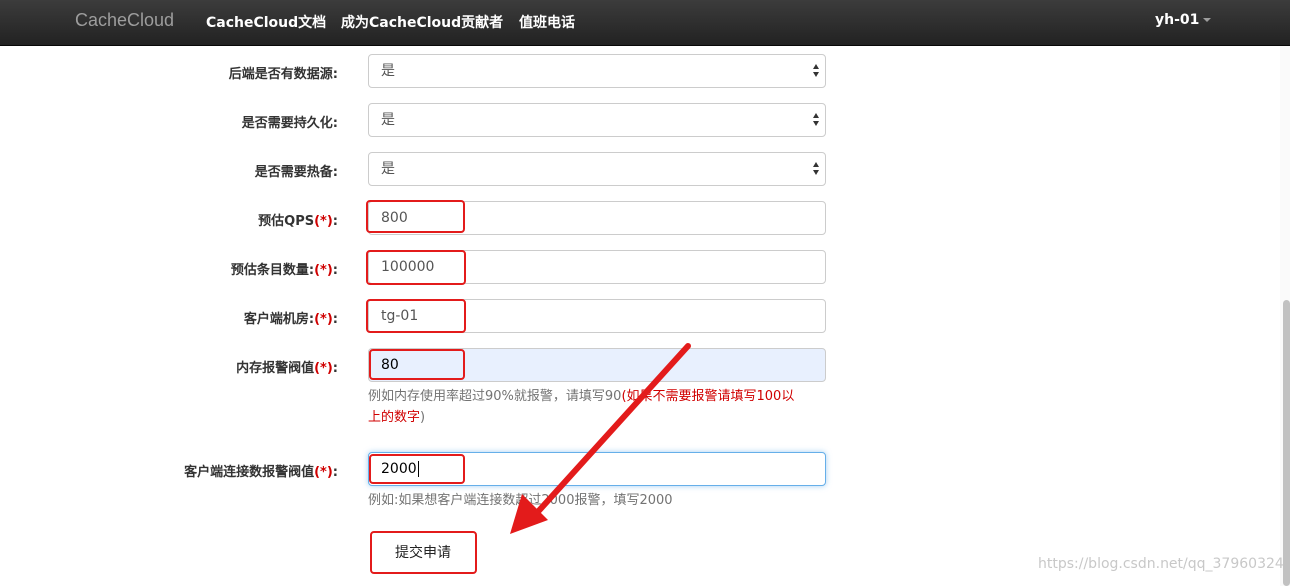  I want to click on annotation-arrow-icon, so click(600, 438).